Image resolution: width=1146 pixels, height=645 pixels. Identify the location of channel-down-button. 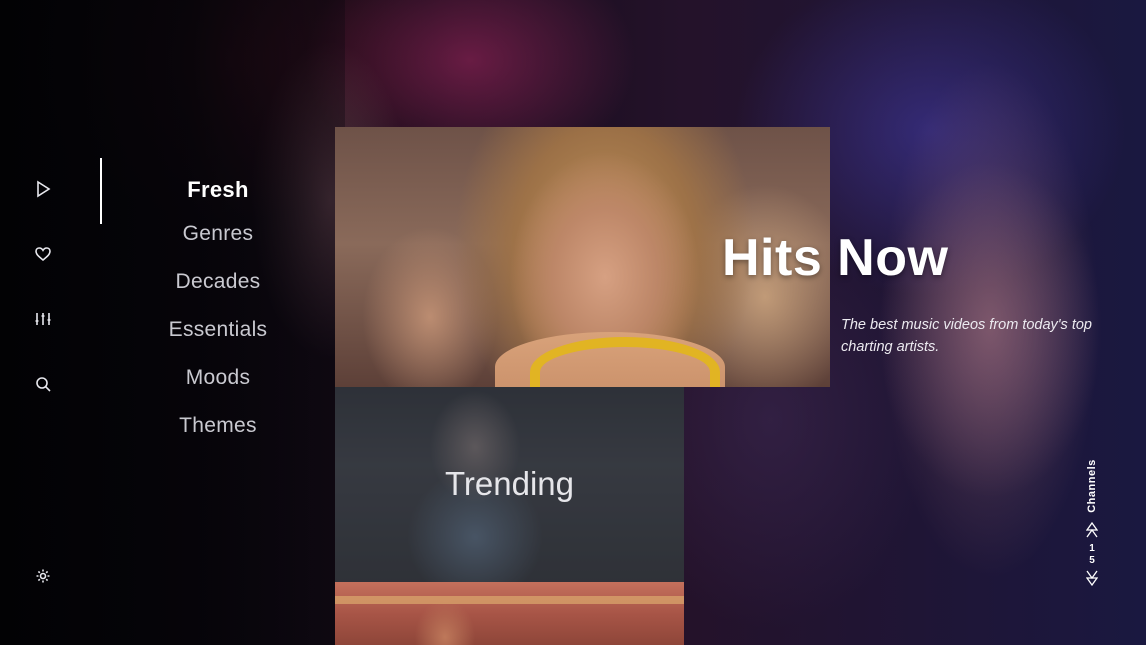
(1092, 578).